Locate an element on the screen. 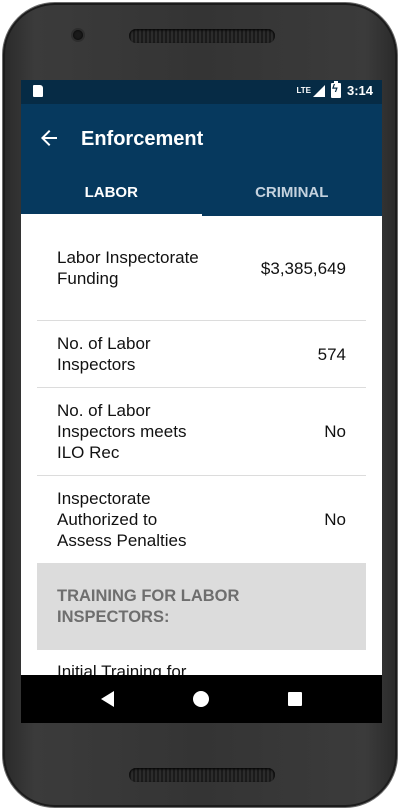 The image size is (402, 812). front-camera is located at coordinates (78, 35).